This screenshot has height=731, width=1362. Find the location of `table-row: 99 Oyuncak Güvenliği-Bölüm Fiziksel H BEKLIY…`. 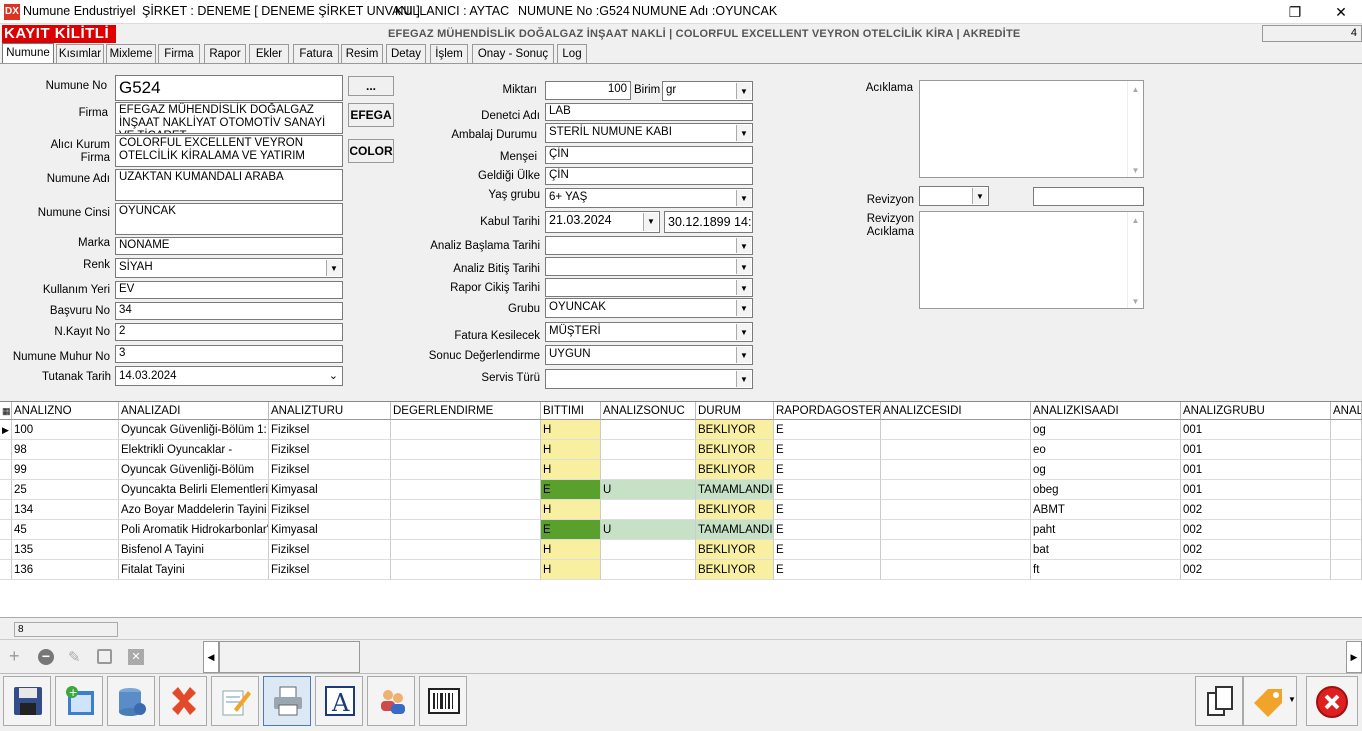

table-row: 99 Oyuncak Güvenliği-Bölüm Fiziksel H BEKLIY… is located at coordinates (681, 470).